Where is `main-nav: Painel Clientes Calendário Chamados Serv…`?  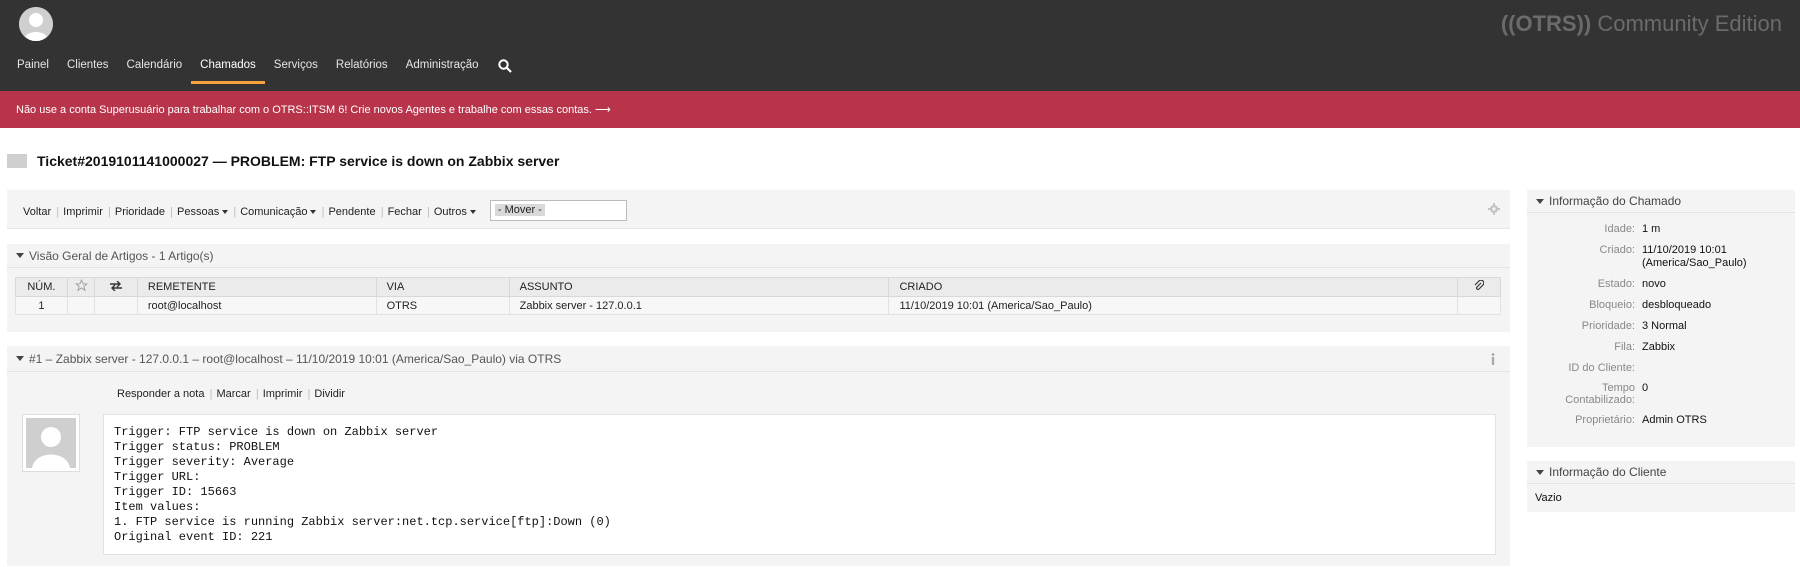 main-nav: Painel Clientes Calendário Chamados Serv… is located at coordinates (261, 68).